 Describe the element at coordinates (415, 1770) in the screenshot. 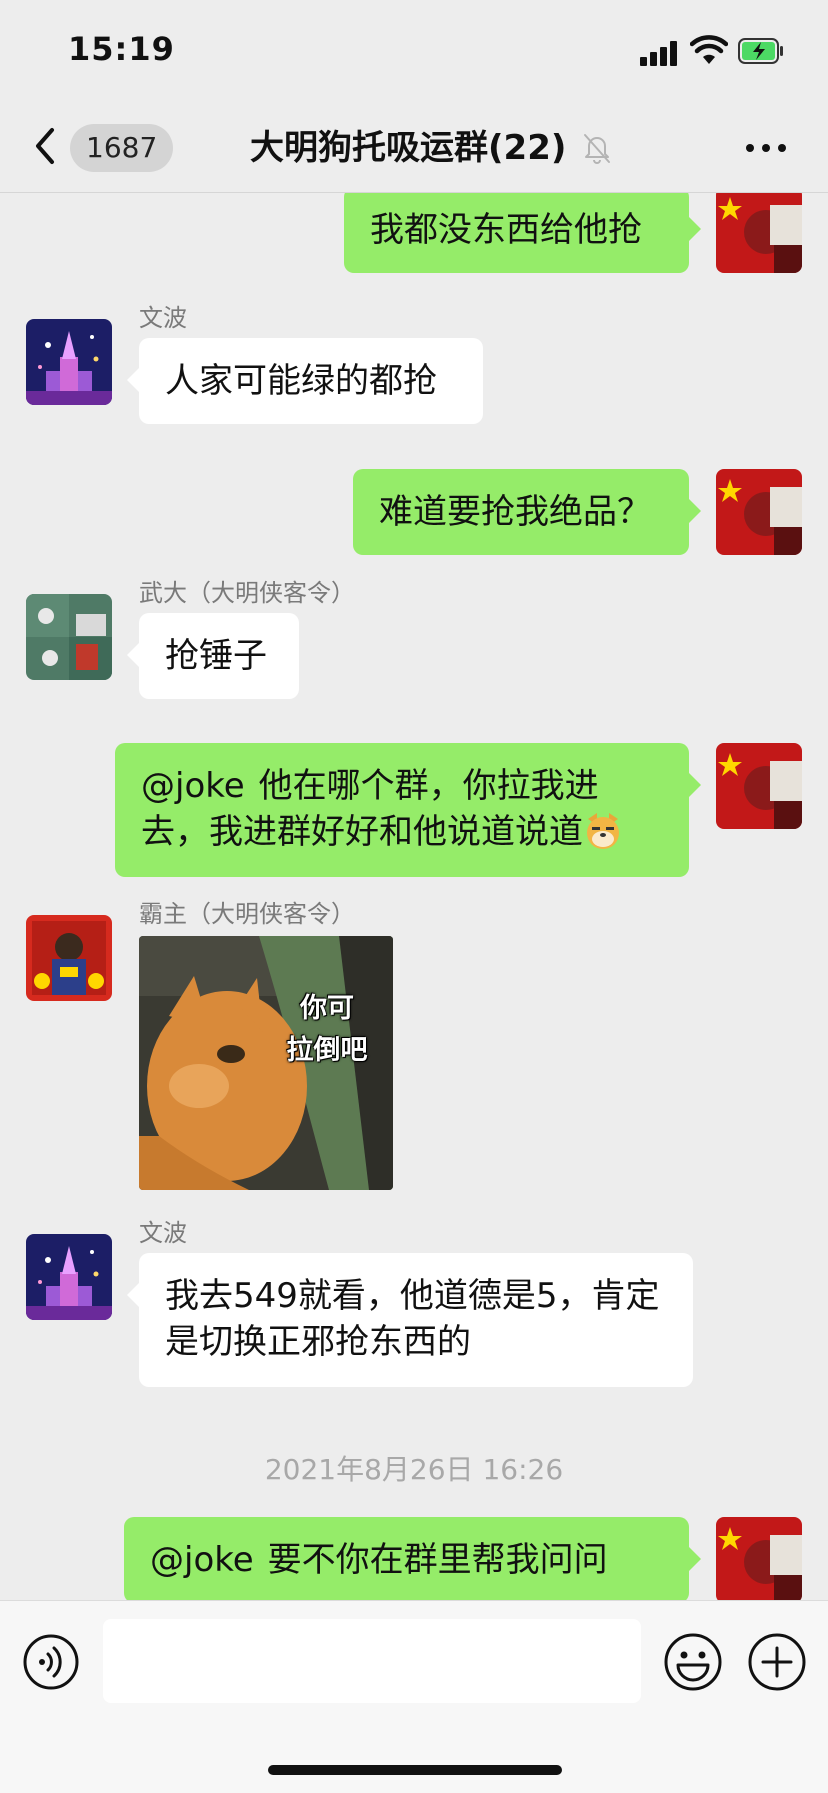

I see `home-indicator` at that location.